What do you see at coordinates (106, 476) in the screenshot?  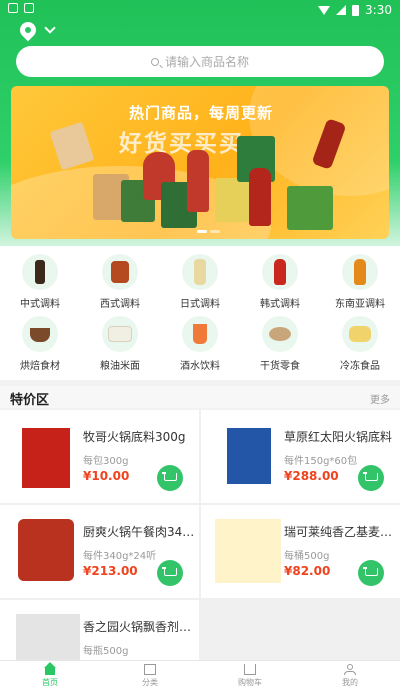 I see `product-price: ¥10.00` at bounding box center [106, 476].